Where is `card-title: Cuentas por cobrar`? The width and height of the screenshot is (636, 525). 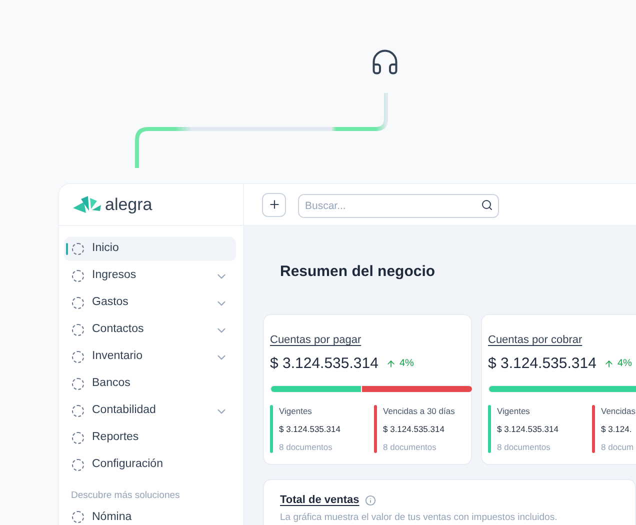
card-title: Cuentas por cobrar is located at coordinates (535, 340).